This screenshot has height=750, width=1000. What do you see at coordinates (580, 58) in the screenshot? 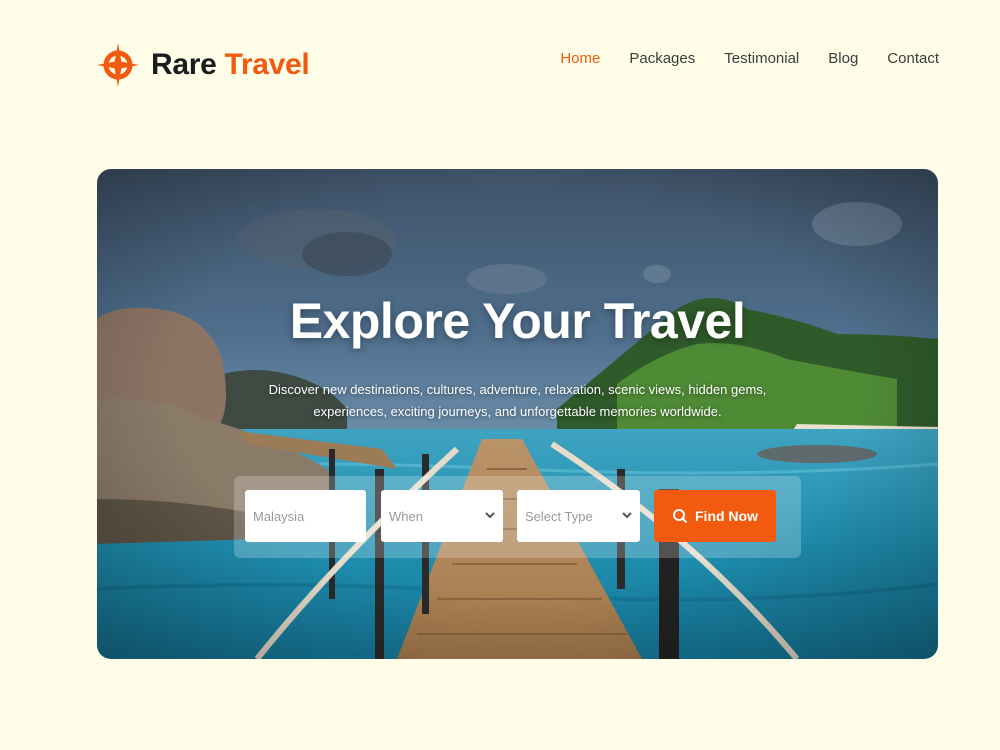
I see `nav-home: Home` at bounding box center [580, 58].